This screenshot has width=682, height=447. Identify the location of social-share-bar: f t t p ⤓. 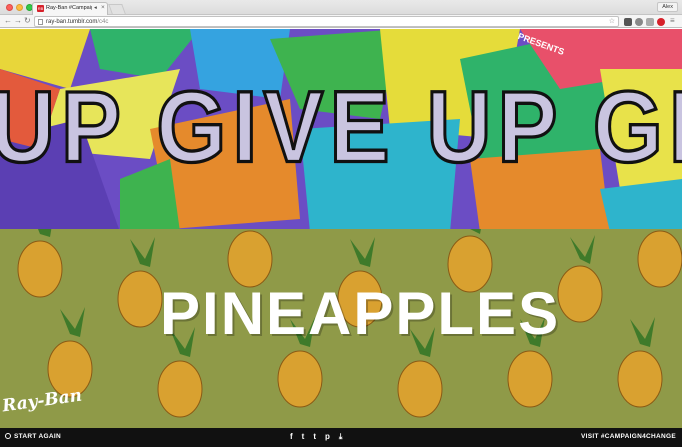
(316, 437).